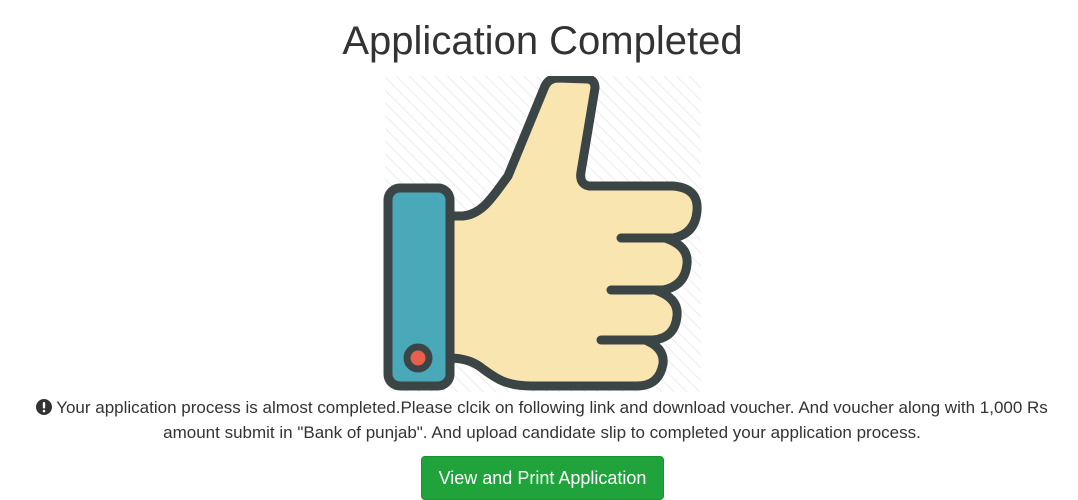 The image size is (1078, 500). I want to click on page-title: Application Completed, so click(542, 41).